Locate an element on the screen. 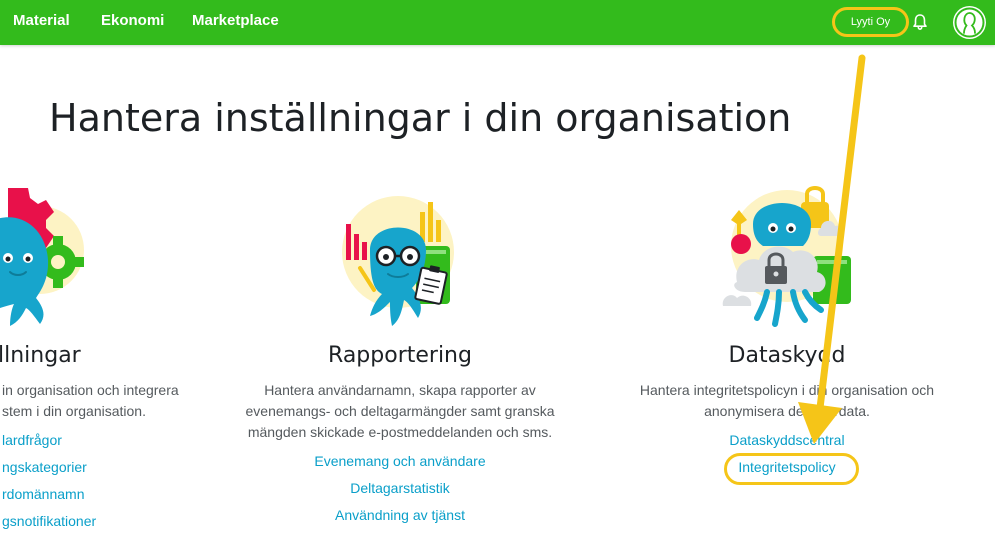 The image size is (995, 538). settings-octopus-illustration is located at coordinates (42, 257).